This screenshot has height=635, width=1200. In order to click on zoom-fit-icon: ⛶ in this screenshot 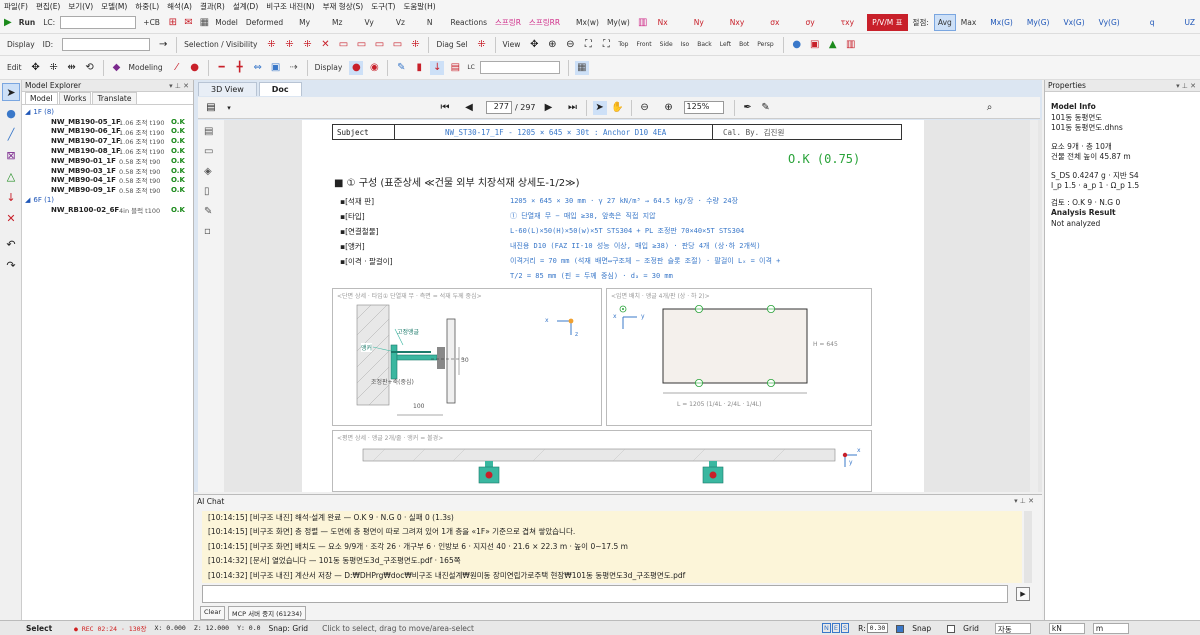, I will do `click(588, 45)`.